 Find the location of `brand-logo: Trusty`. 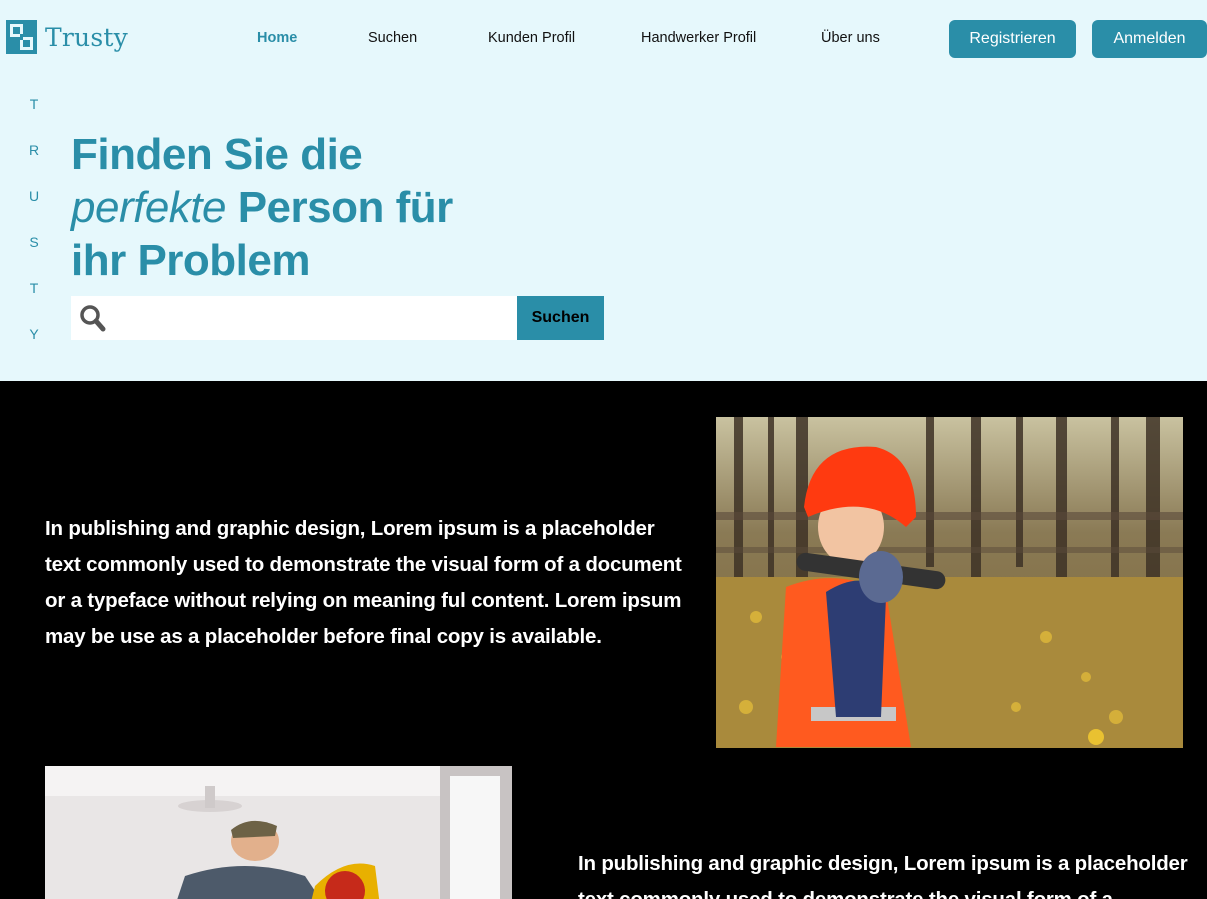

brand-logo: Trusty is located at coordinates (67, 37).